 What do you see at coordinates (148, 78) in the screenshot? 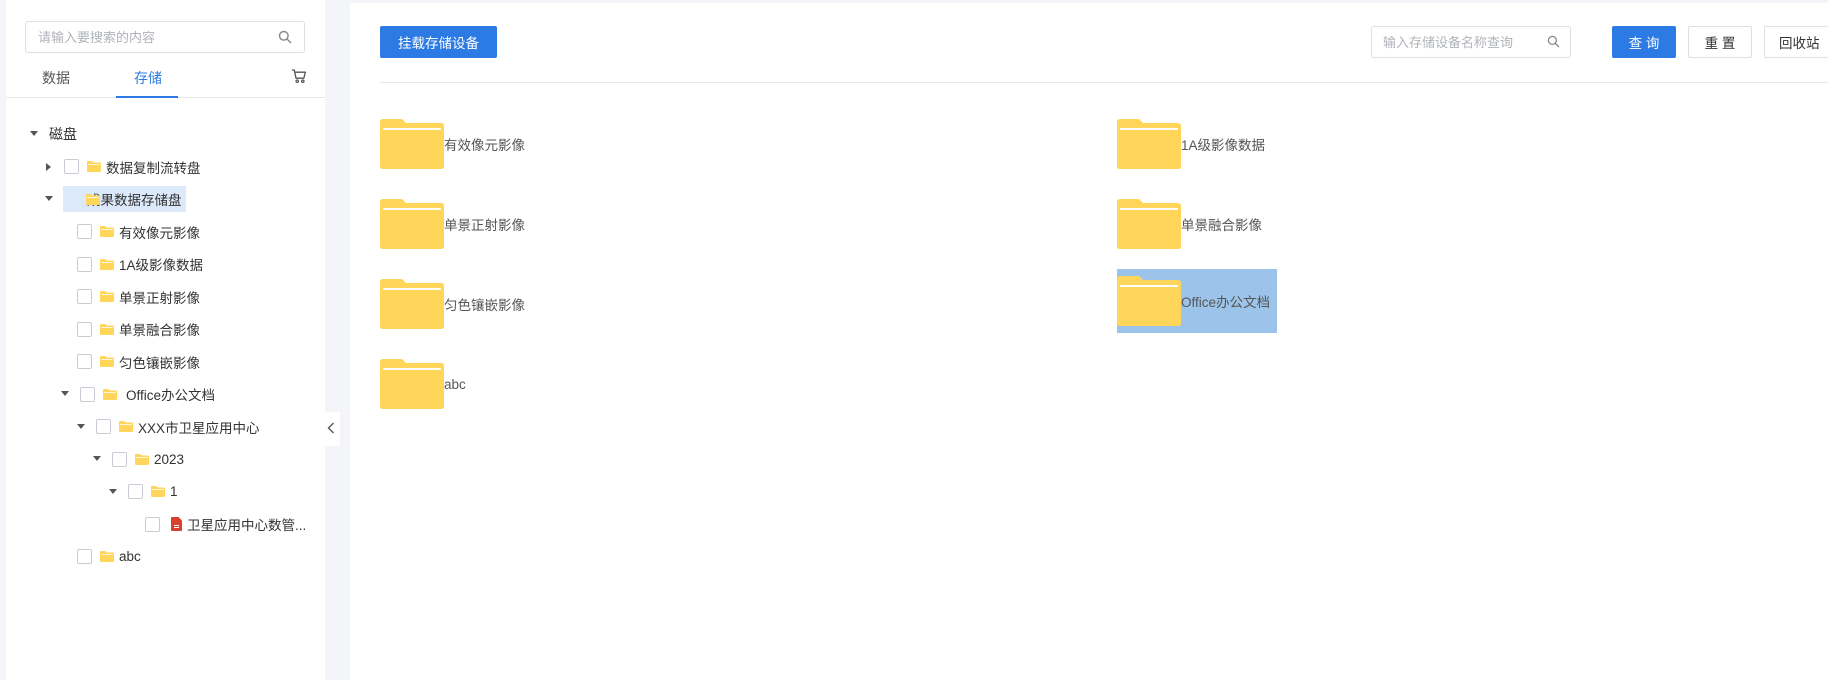
I see `tab-storage: 存储` at bounding box center [148, 78].